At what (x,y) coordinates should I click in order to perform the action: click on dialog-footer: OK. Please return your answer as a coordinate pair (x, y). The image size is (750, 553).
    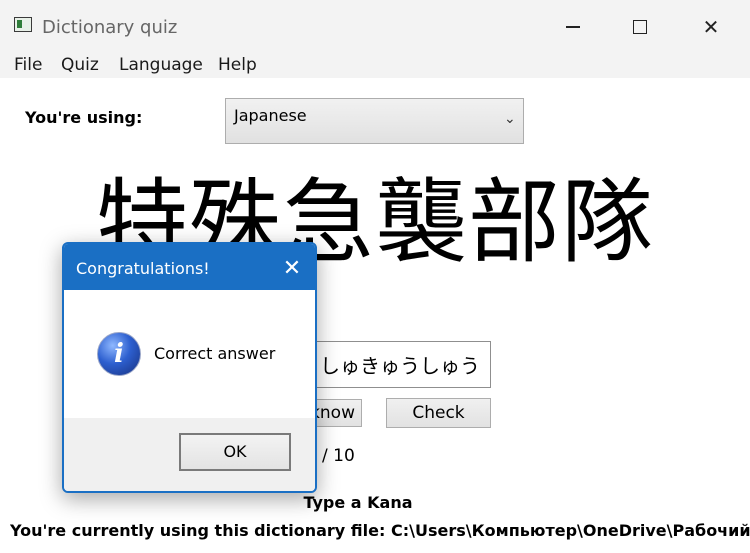
    Looking at the image, I should click on (189, 454).